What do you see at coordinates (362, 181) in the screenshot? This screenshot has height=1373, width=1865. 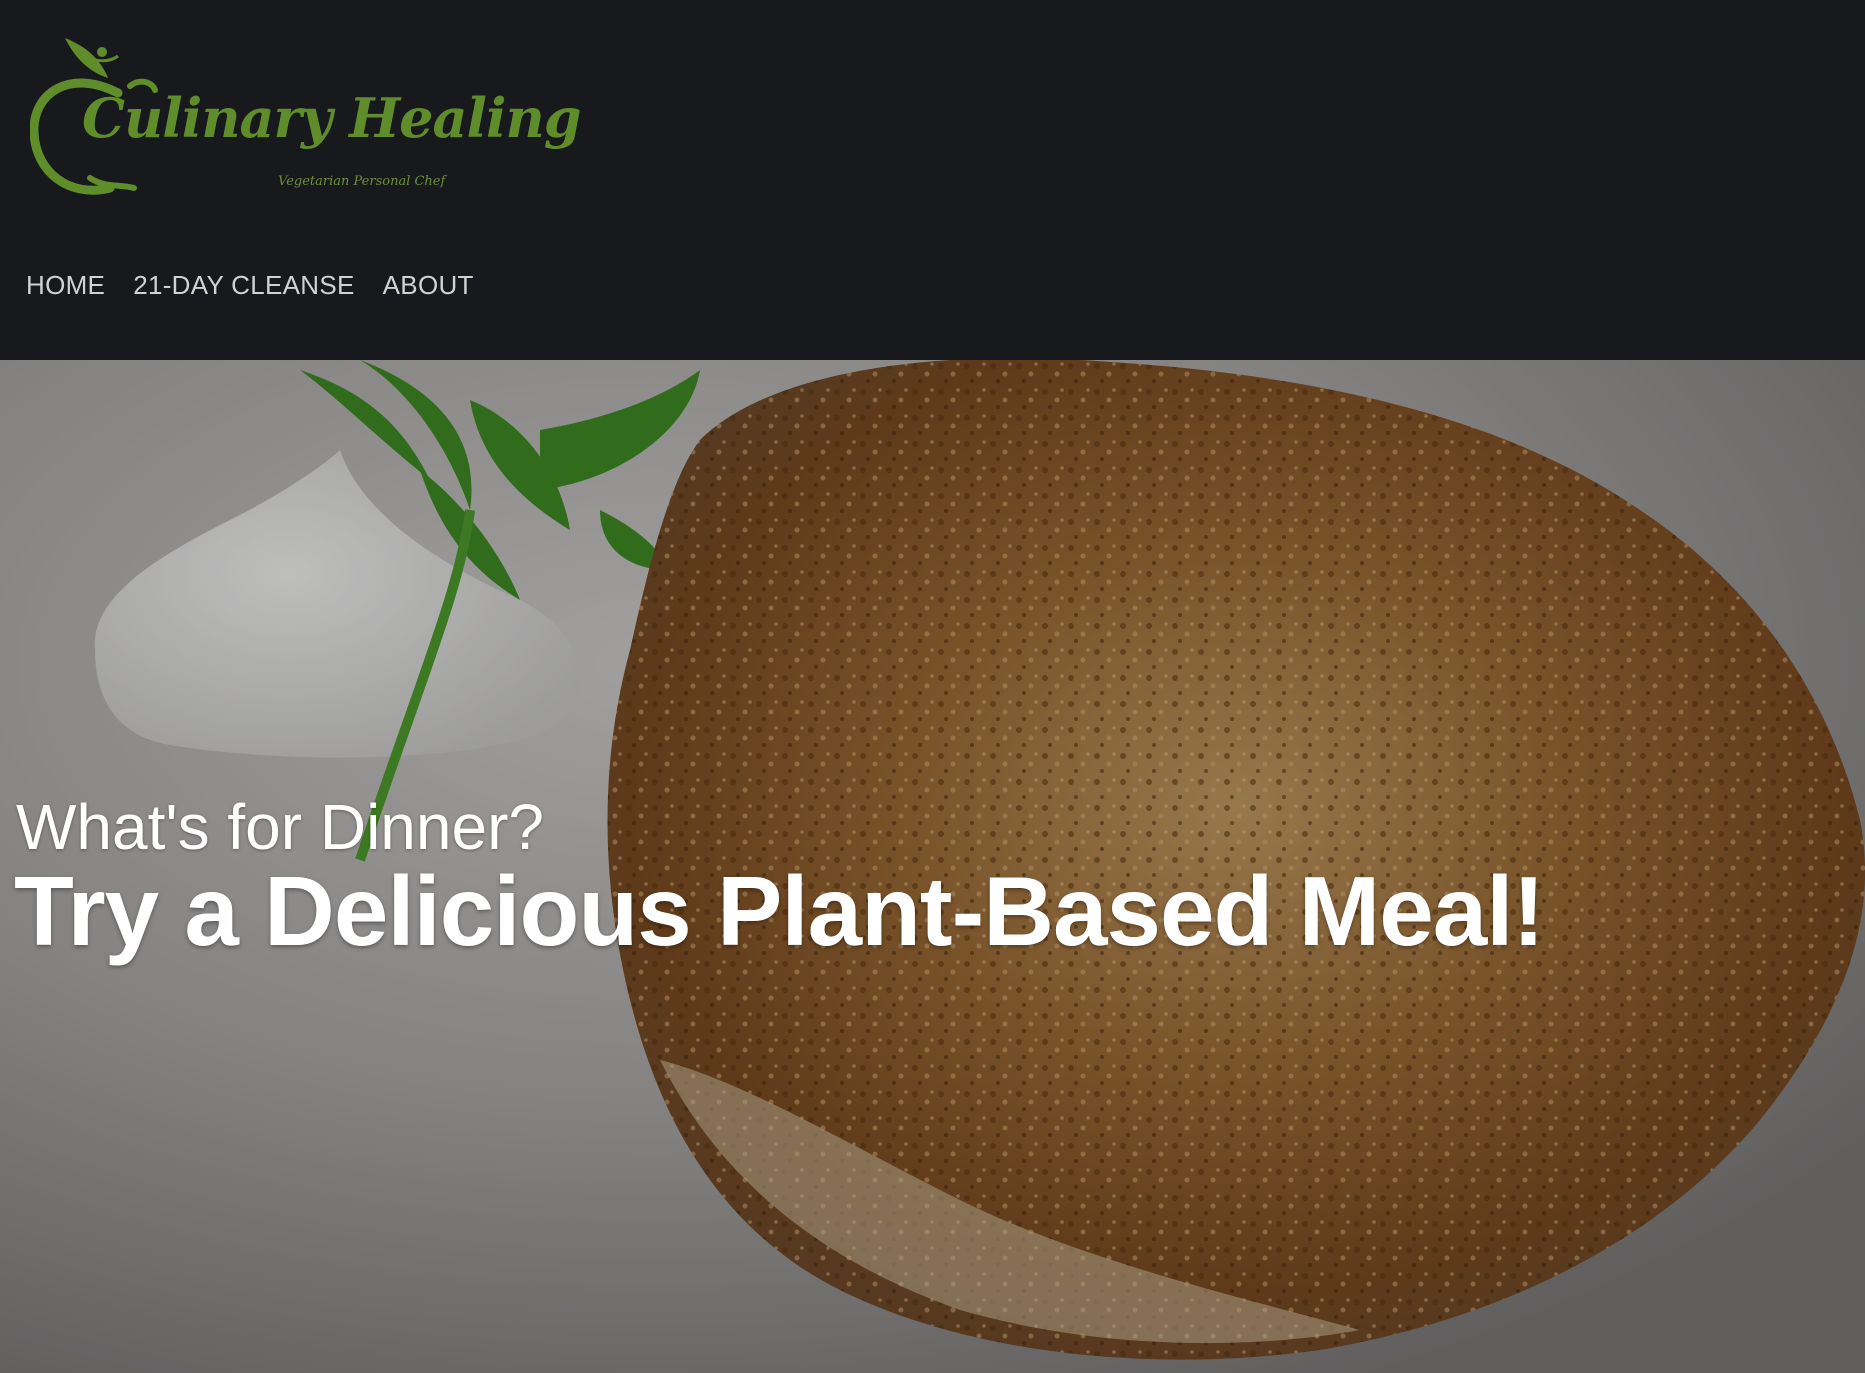 I see `logo-tagline: Vegetarian Personal Chef` at bounding box center [362, 181].